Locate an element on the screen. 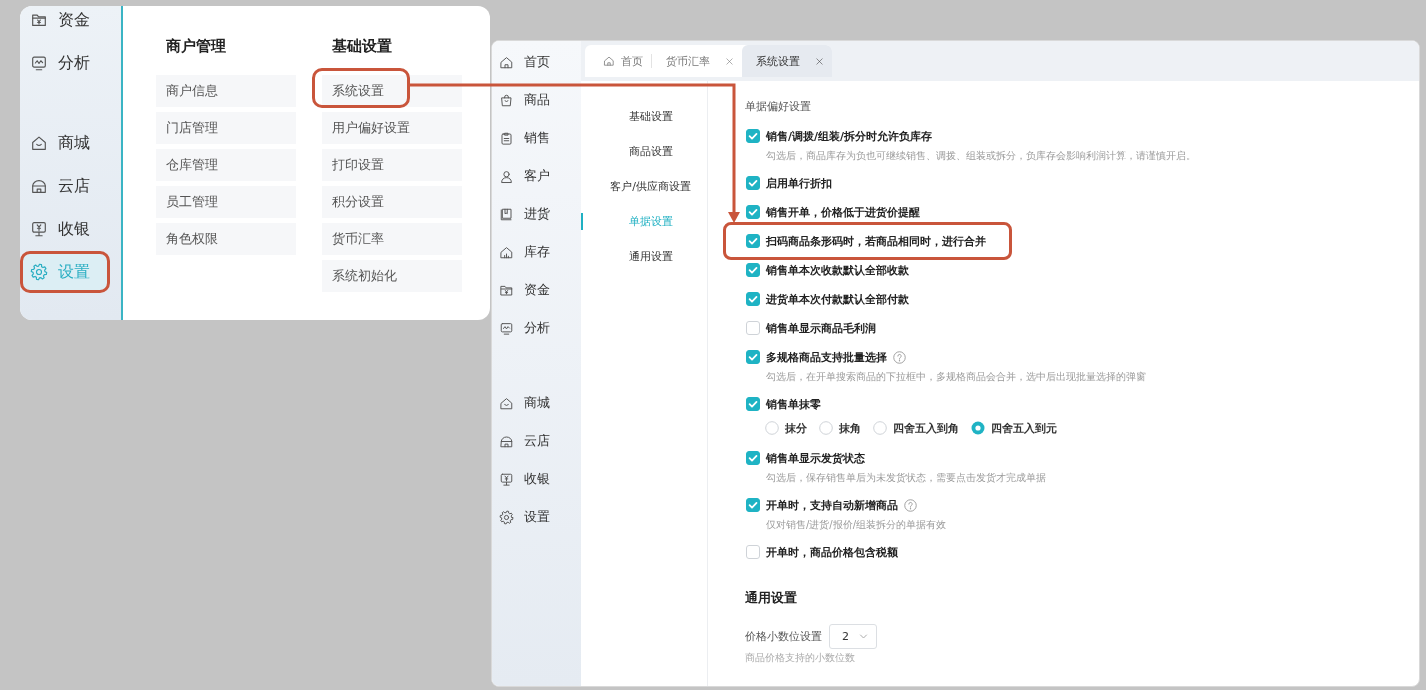 This screenshot has height=690, width=1426. person-icon is located at coordinates (506, 176).